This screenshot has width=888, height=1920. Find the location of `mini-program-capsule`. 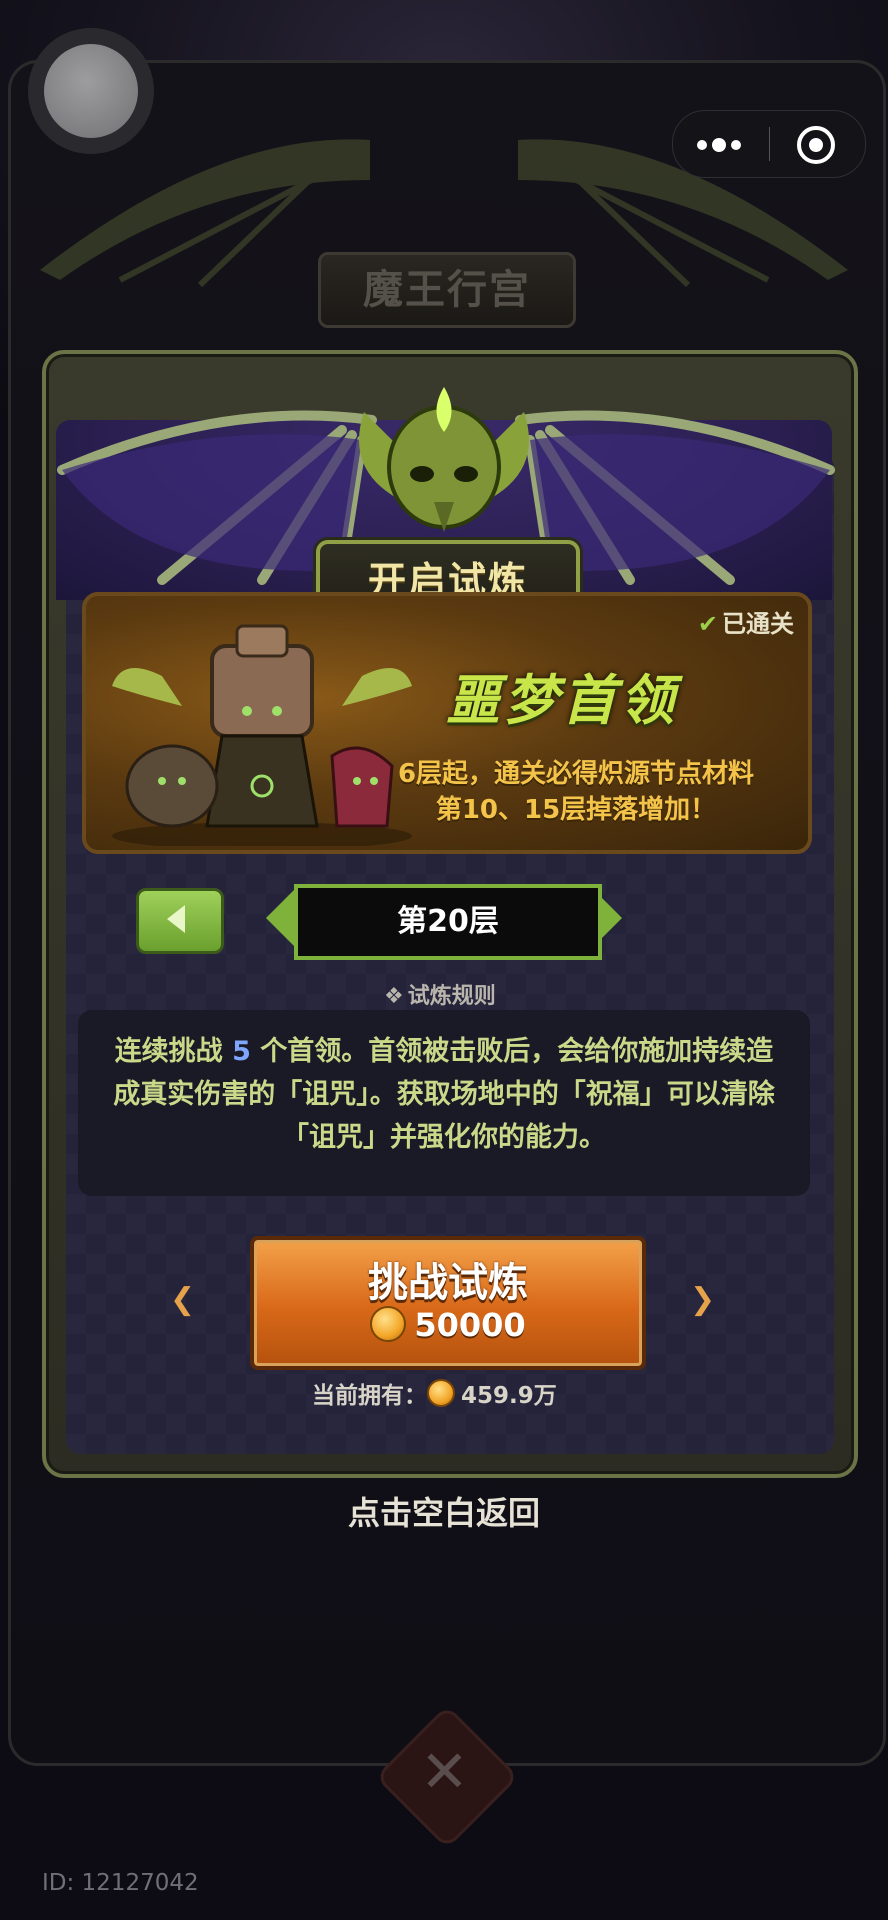

mini-program-capsule is located at coordinates (769, 144).